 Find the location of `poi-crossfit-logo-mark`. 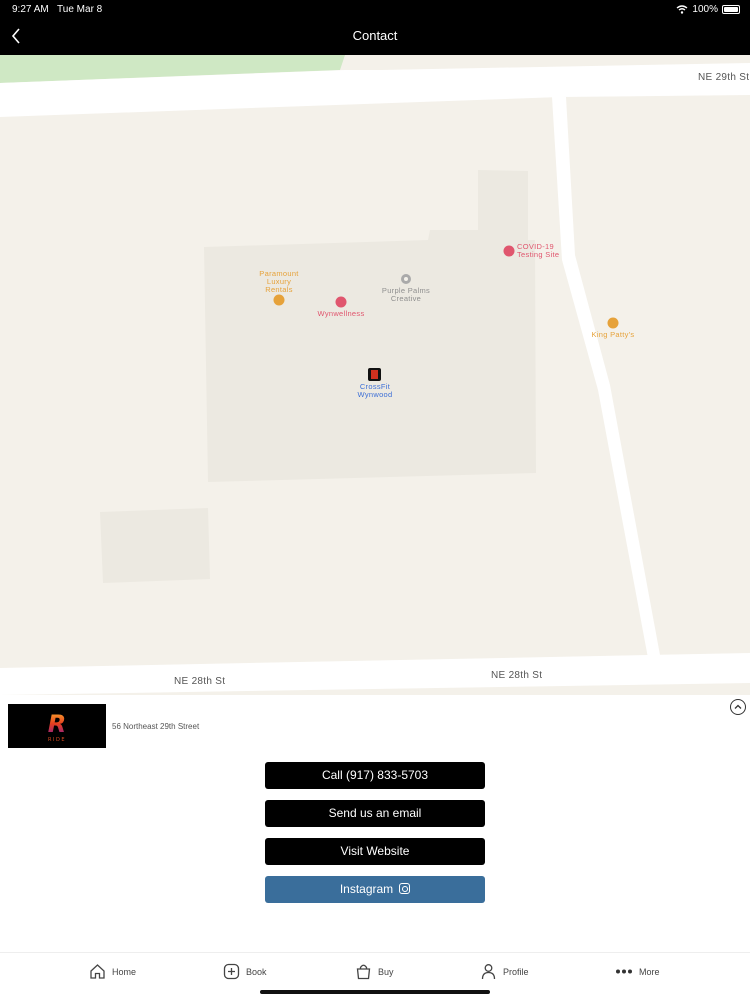

poi-crossfit-logo-mark is located at coordinates (374, 374).